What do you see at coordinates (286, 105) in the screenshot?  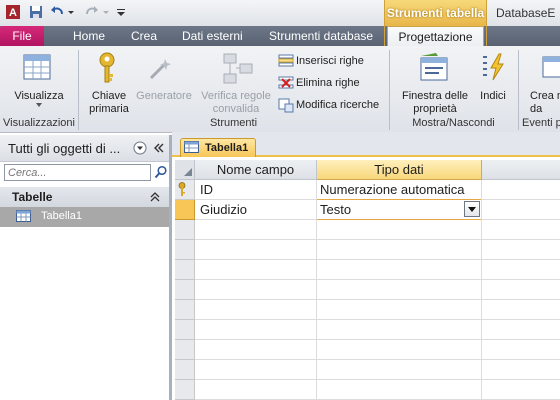 I see `modify-lookups-icon` at bounding box center [286, 105].